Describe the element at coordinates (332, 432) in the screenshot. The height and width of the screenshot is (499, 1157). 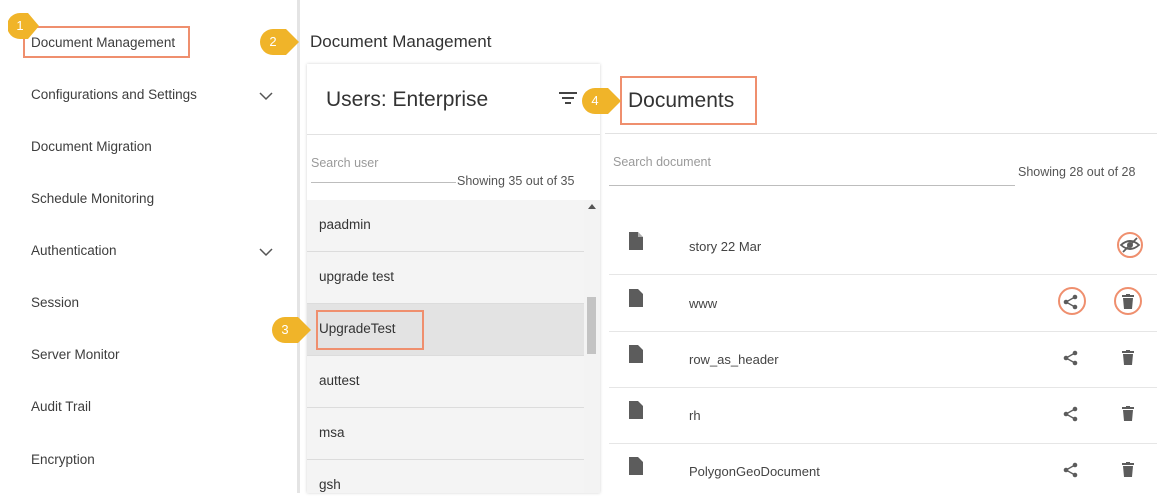
I see `user-name: msa` at that location.